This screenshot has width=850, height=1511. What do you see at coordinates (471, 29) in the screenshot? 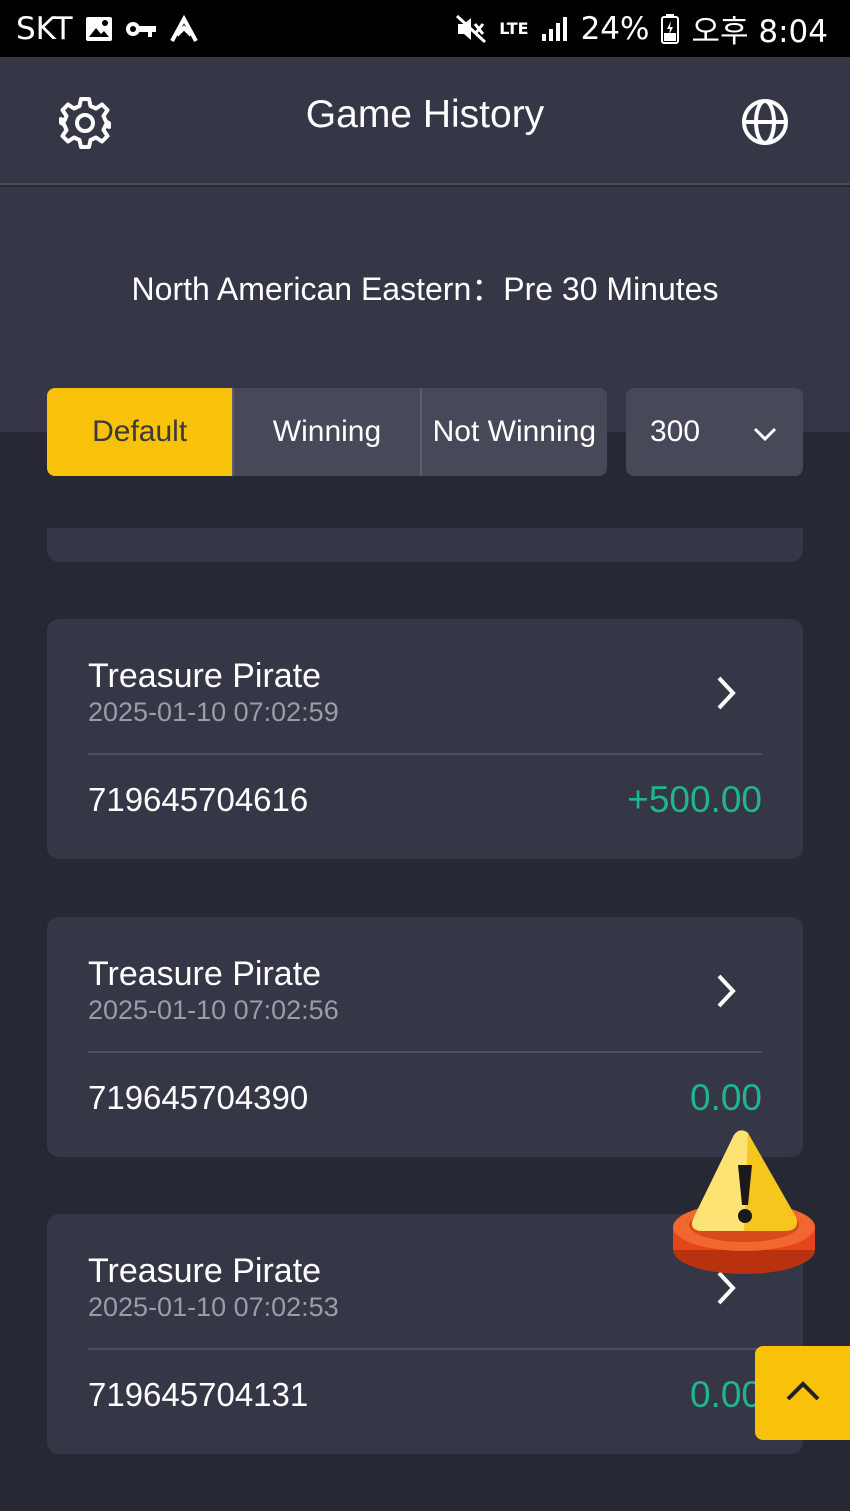
I see `mute-icon` at bounding box center [471, 29].